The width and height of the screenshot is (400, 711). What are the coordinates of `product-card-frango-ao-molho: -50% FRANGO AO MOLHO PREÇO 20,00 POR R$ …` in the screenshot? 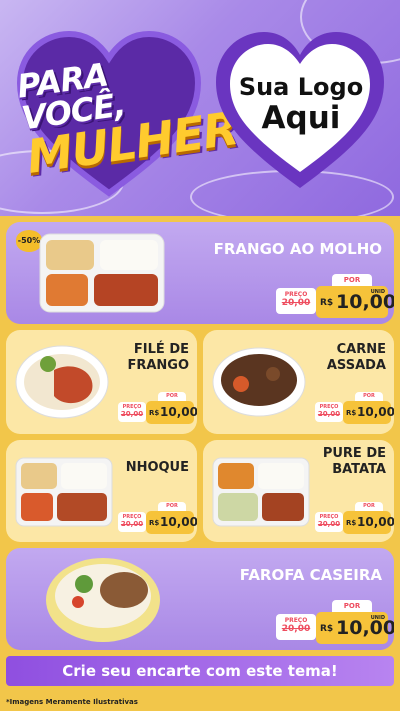 It's located at (200, 273).